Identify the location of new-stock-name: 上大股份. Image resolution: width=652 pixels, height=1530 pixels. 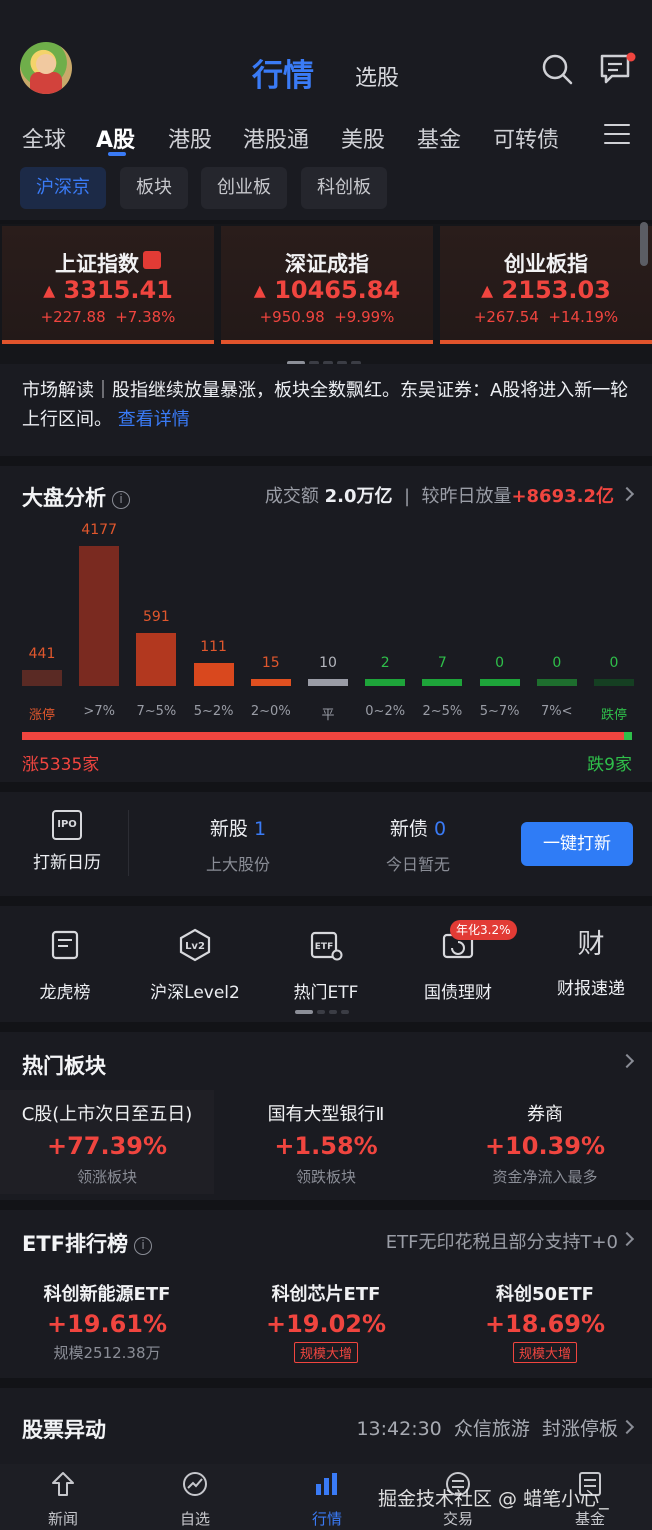
(237, 864).